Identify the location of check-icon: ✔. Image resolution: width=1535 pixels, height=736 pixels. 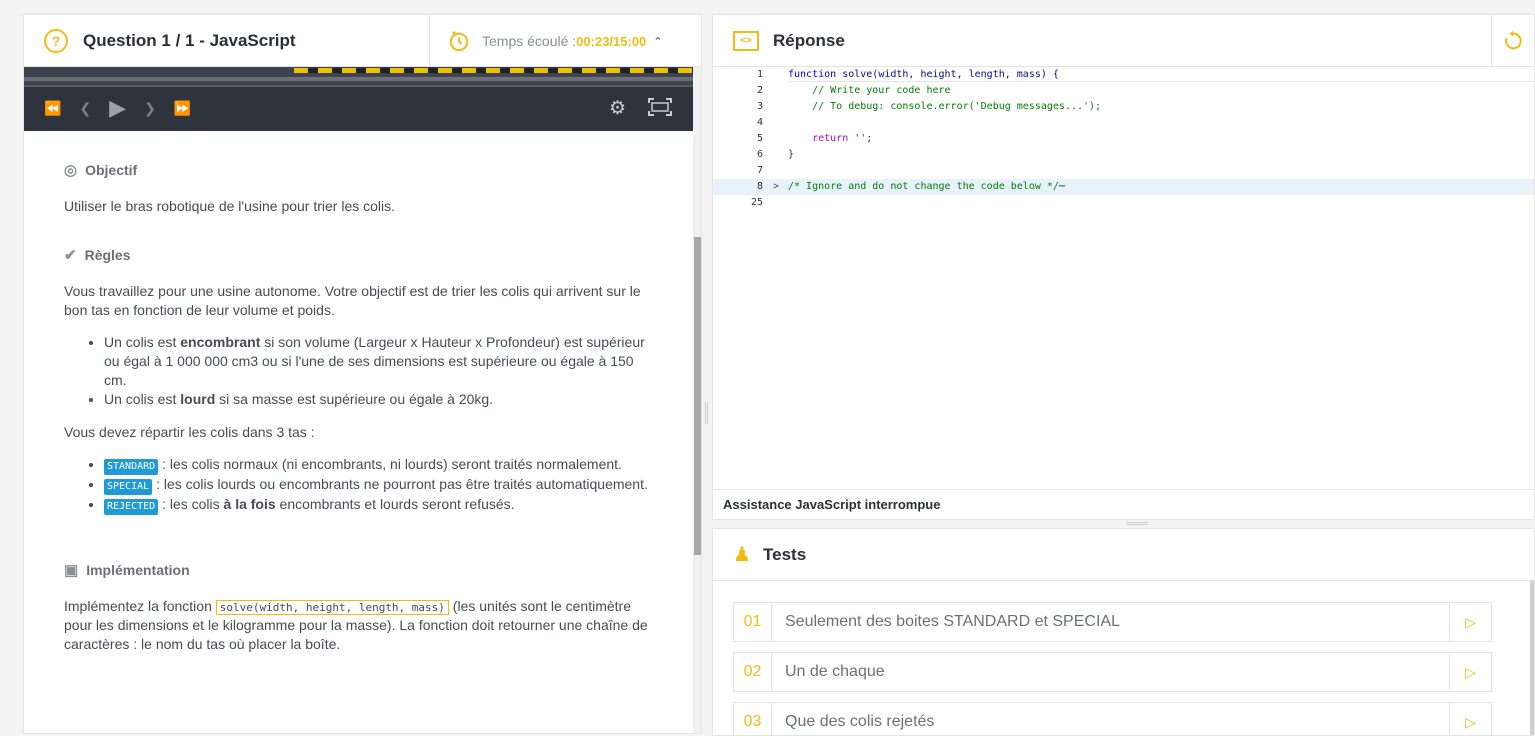
(70, 255).